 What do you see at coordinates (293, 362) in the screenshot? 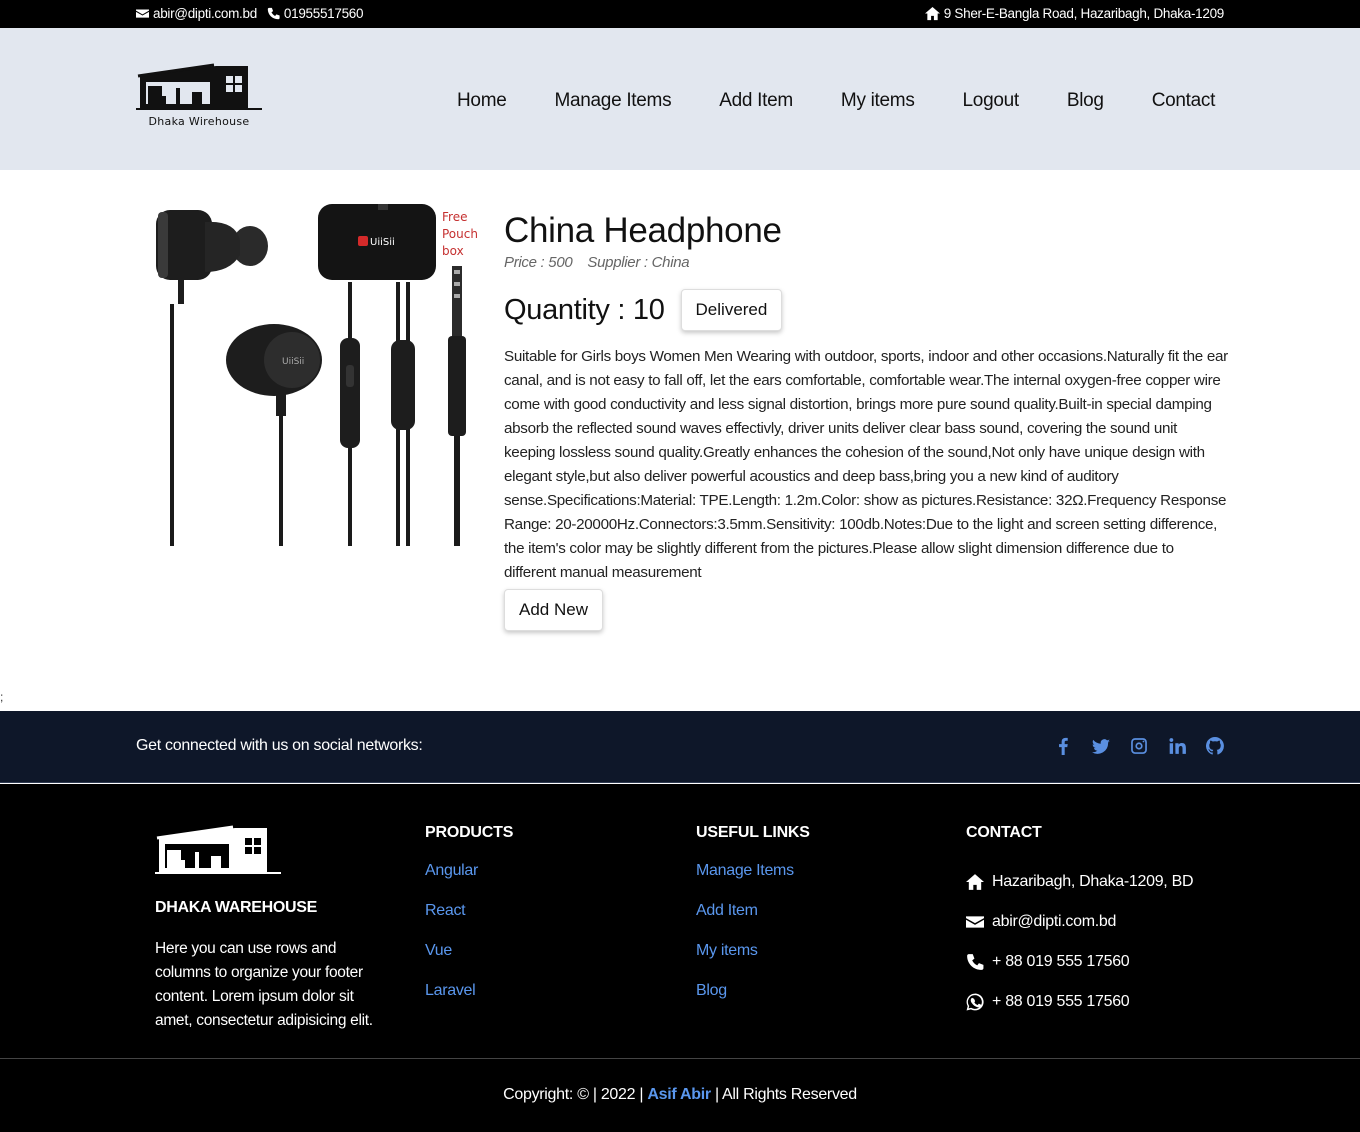
I see `earbud-brand: UiiSii` at bounding box center [293, 362].